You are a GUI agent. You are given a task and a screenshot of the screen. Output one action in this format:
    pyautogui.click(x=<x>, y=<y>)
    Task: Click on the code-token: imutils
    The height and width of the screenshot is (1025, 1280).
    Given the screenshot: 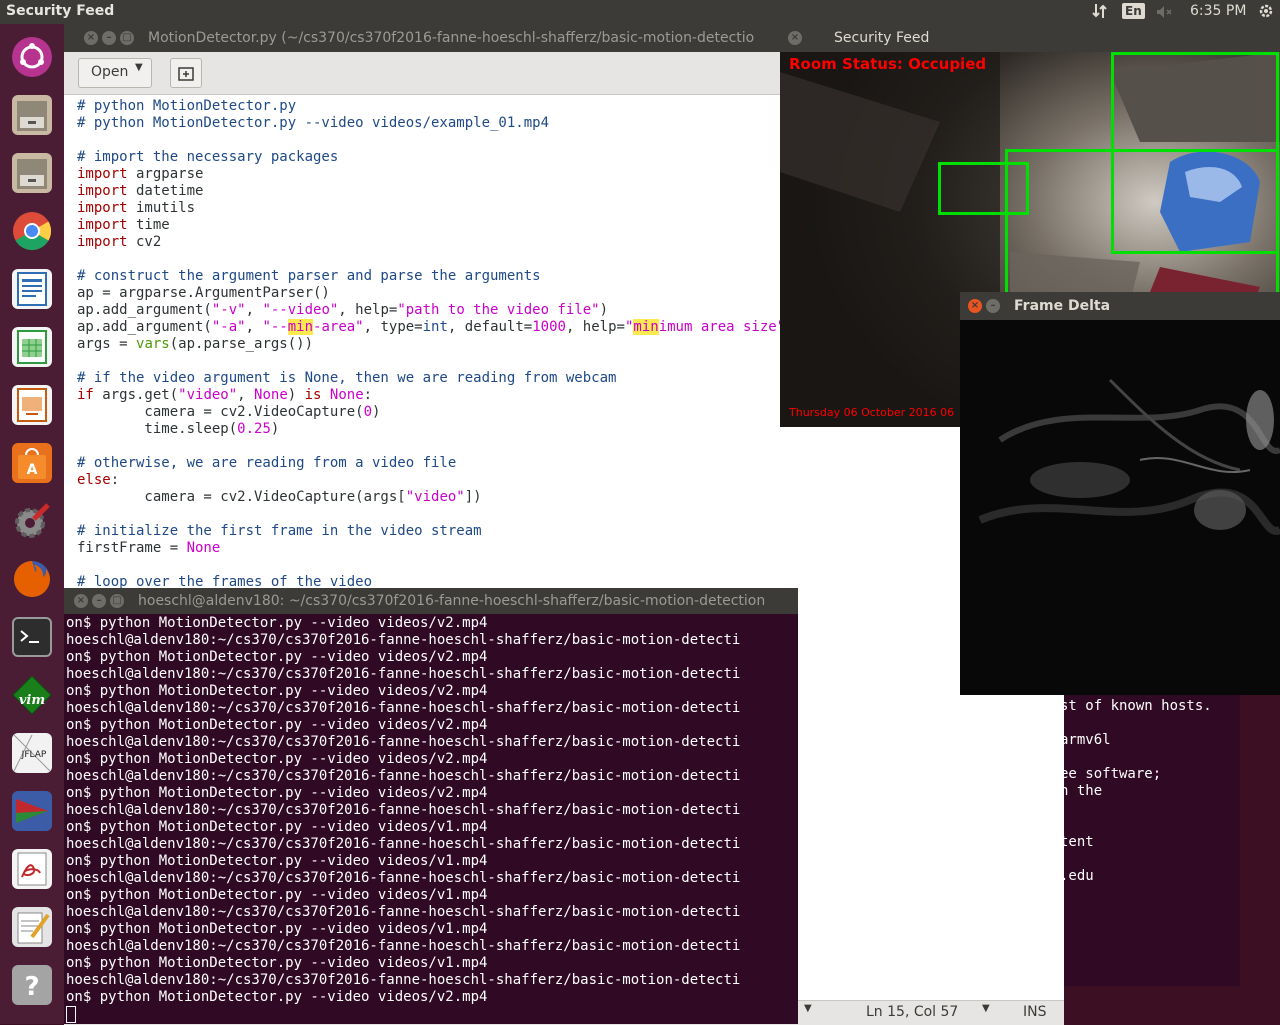 What is the action you would take?
    pyautogui.click(x=161, y=208)
    